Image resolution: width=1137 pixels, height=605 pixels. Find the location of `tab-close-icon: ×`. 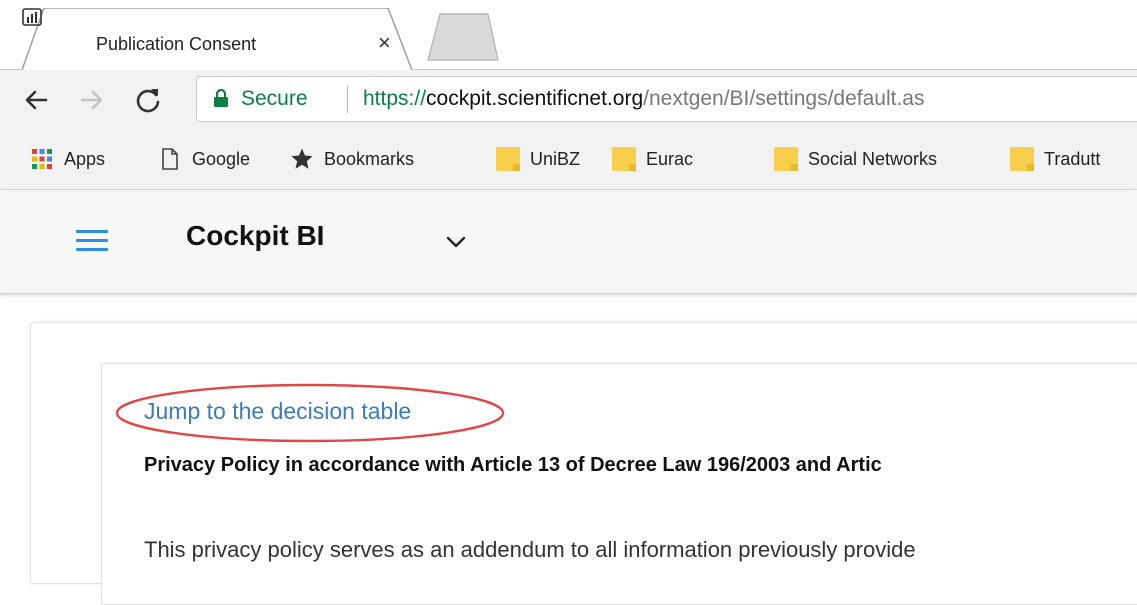

tab-close-icon: × is located at coordinates (384, 43).